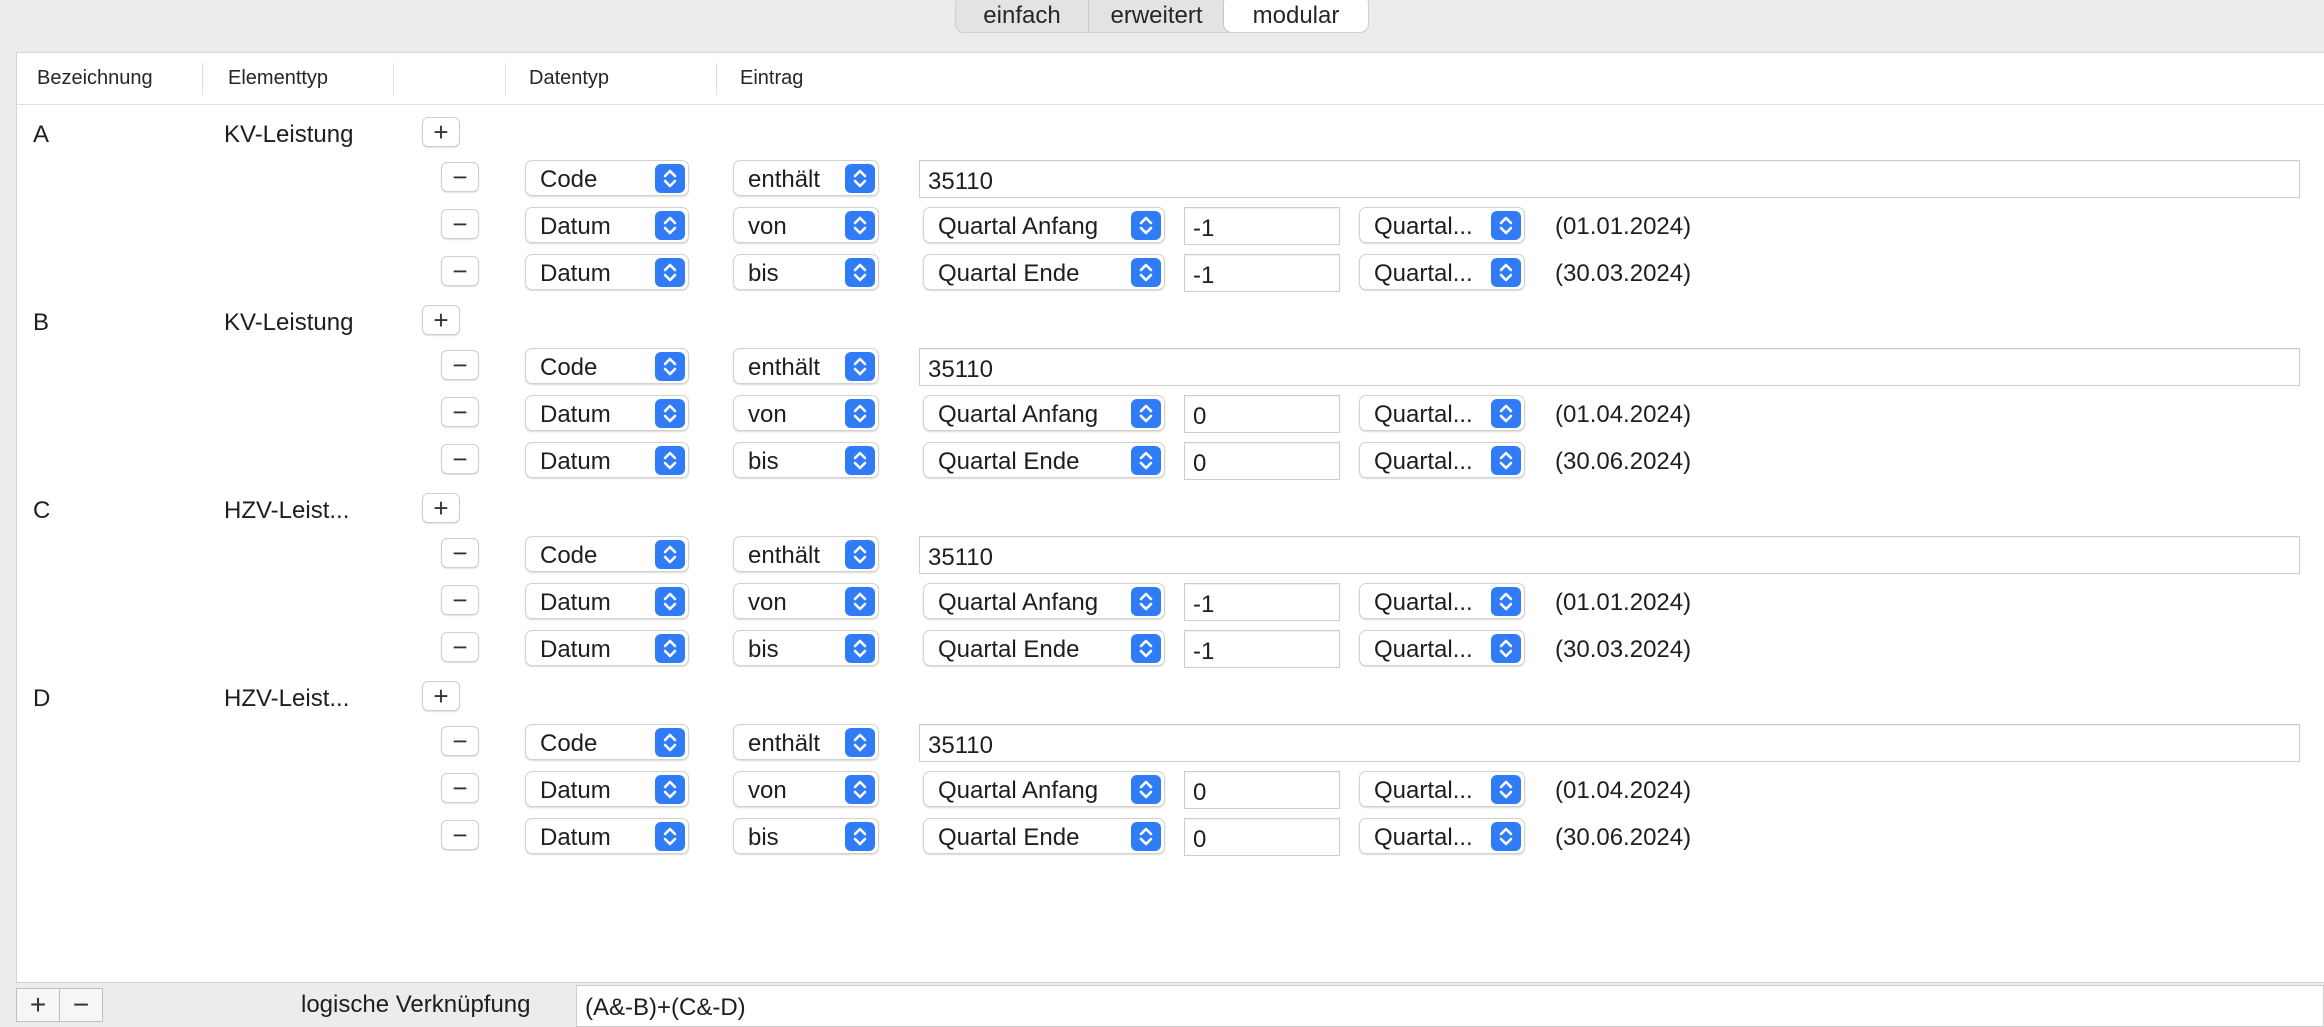  Describe the element at coordinates (1009, 273) in the screenshot. I see `reference-select-value: Quartal Ende` at that location.